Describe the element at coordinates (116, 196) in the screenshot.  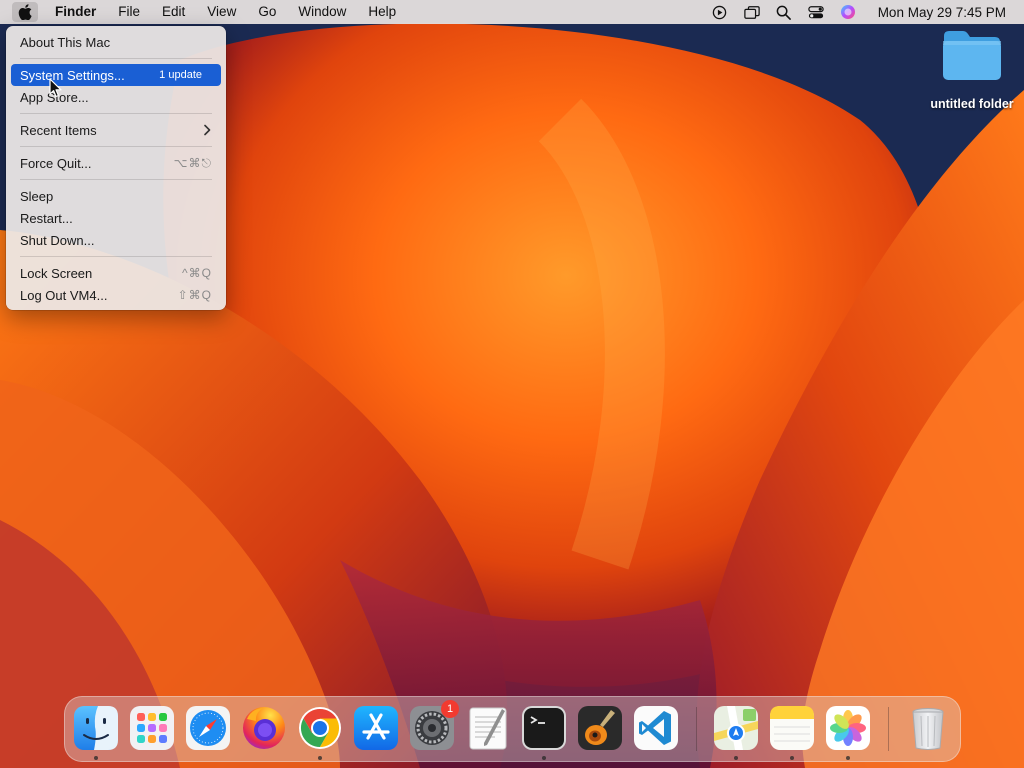
I see `menu-item-sleep: Sleep` at that location.